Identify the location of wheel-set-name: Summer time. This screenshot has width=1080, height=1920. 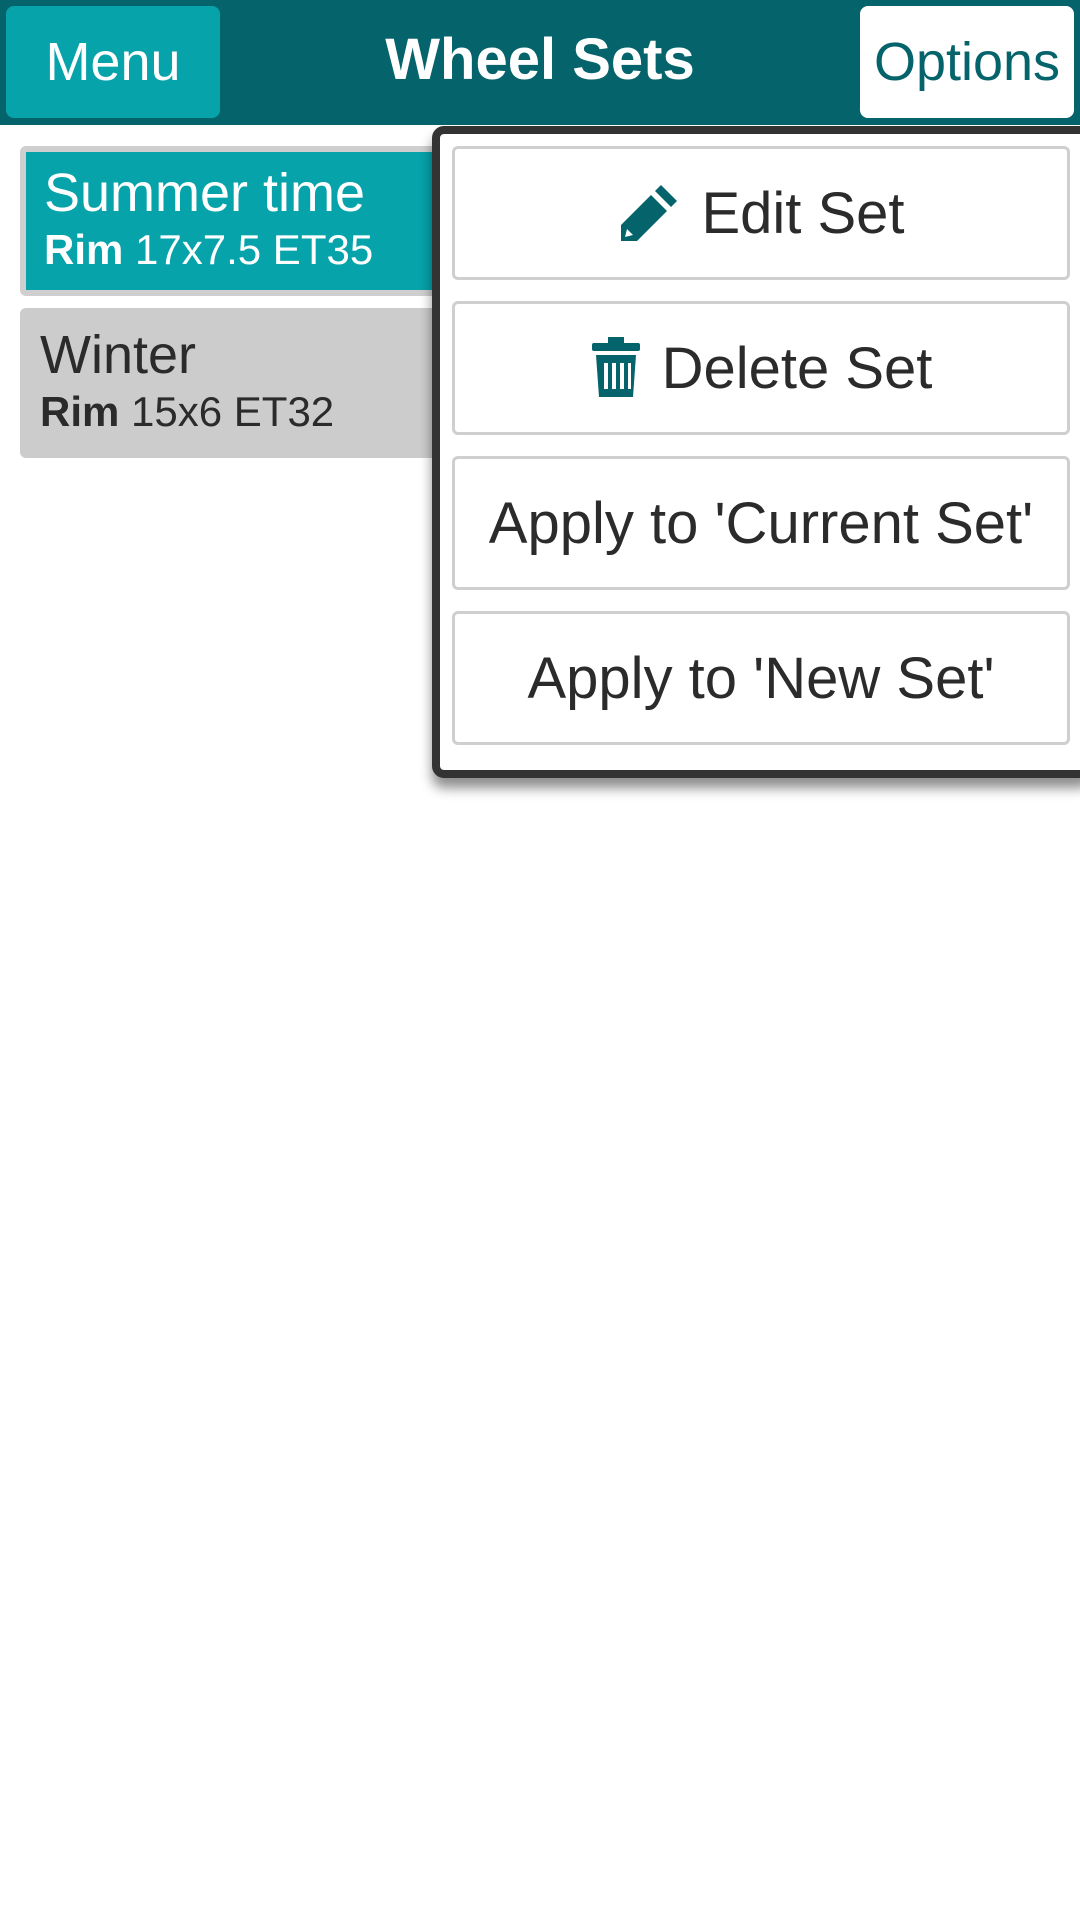
(205, 193).